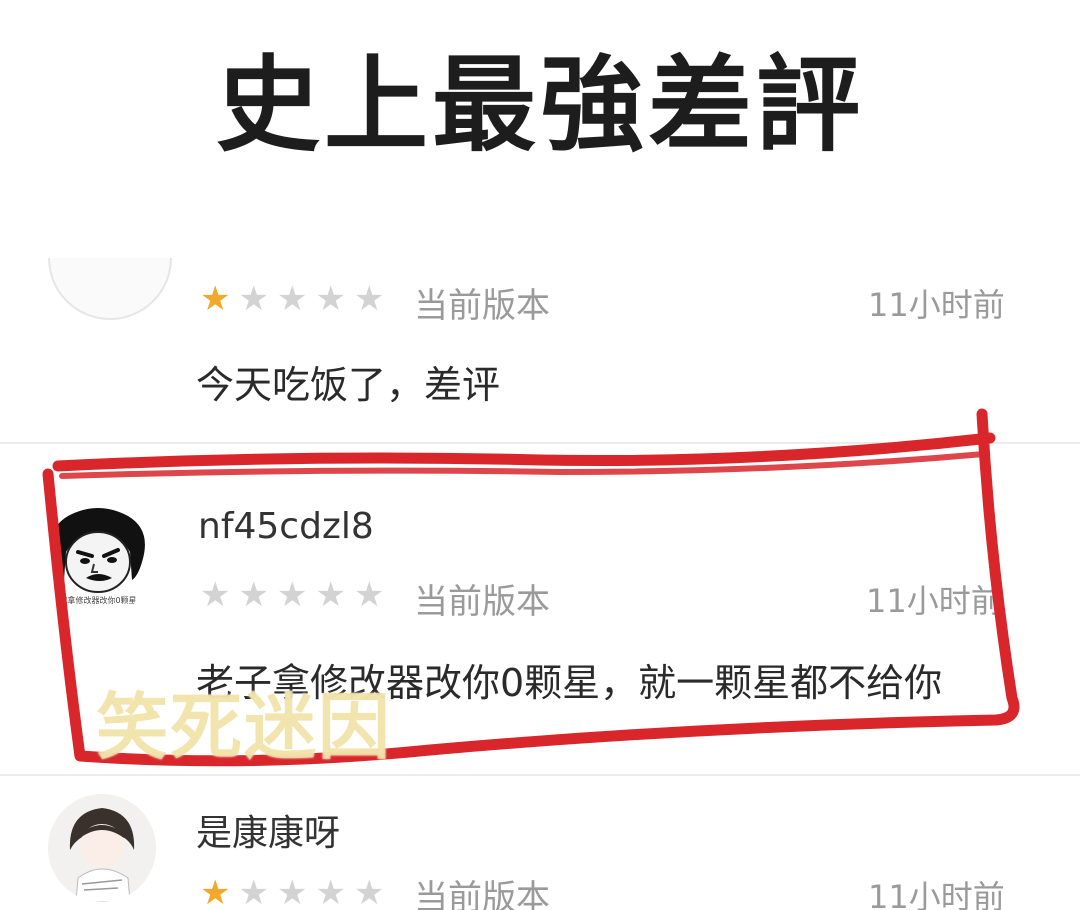 The height and width of the screenshot is (910, 1080). What do you see at coordinates (98, 600) in the screenshot?
I see `avatar-caption: 我拿修改器改你0颗星` at bounding box center [98, 600].